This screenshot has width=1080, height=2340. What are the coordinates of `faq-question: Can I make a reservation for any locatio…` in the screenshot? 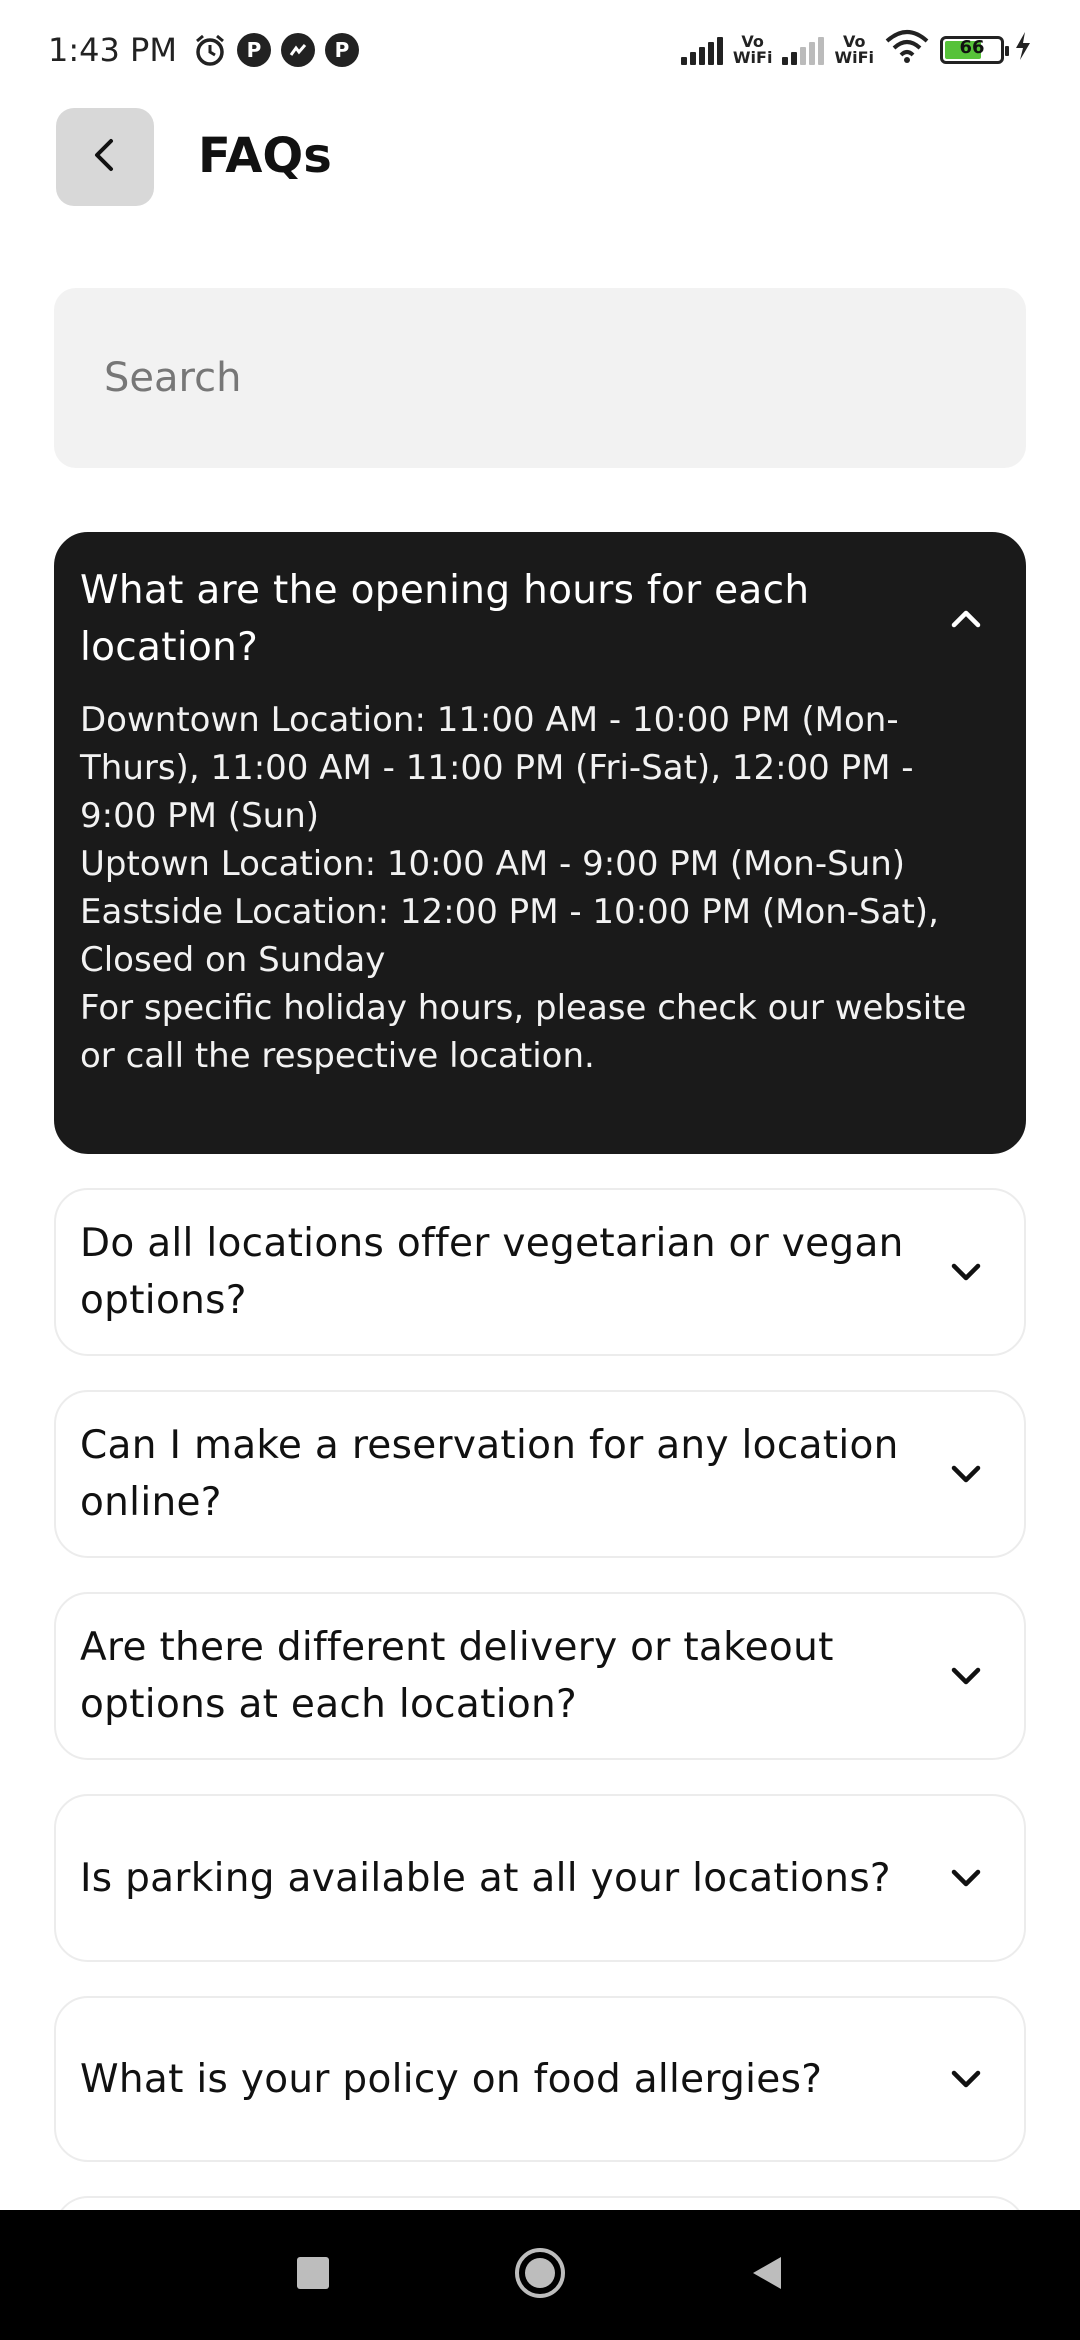 It's located at (489, 1474).